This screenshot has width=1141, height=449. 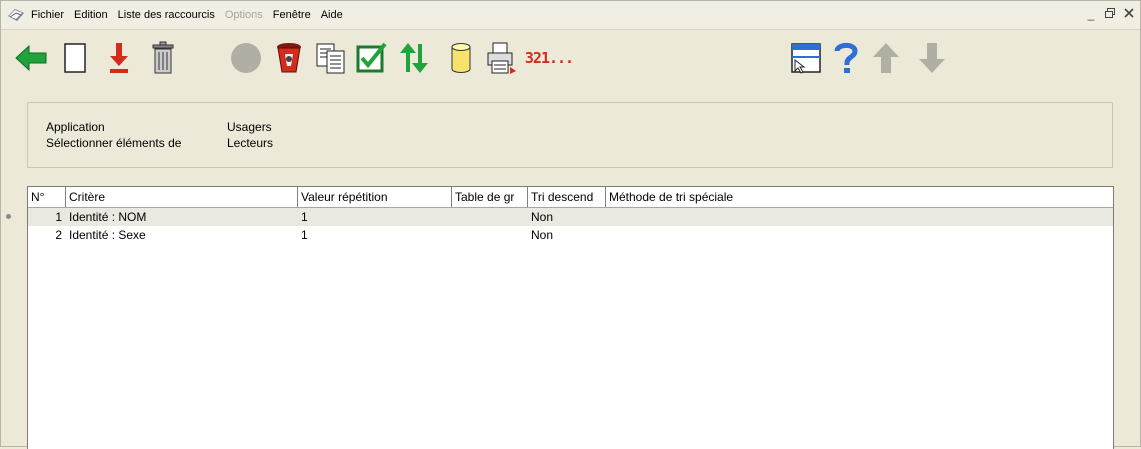 I want to click on database-button, so click(x=461, y=58).